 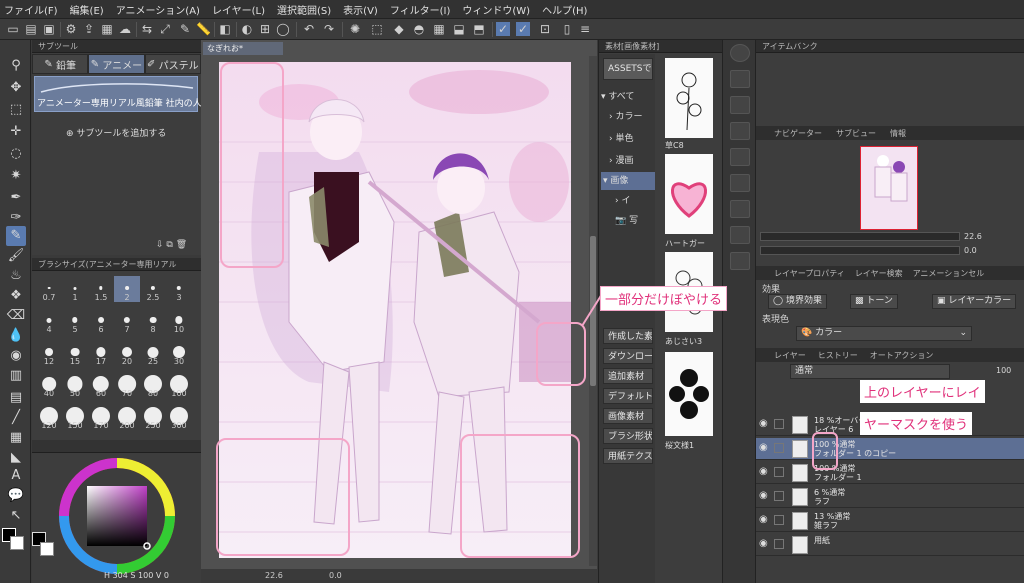 I want to click on material-thumb-heart, so click(x=689, y=194).